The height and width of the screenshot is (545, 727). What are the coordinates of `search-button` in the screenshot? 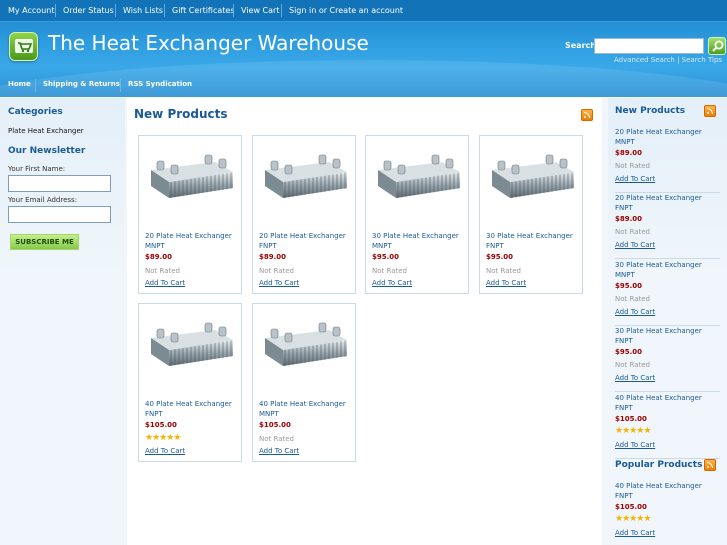 It's located at (717, 46).